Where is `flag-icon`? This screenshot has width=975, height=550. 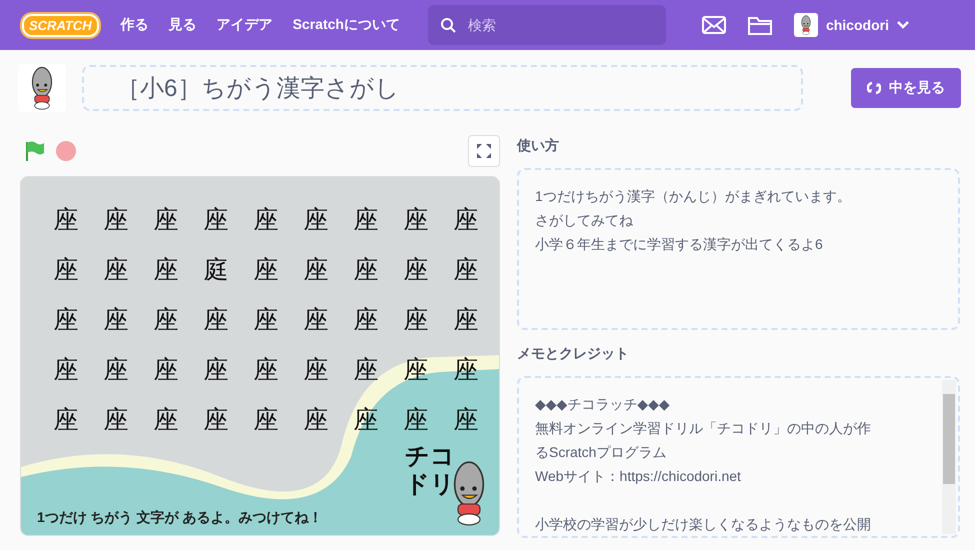
flag-icon is located at coordinates (35, 151).